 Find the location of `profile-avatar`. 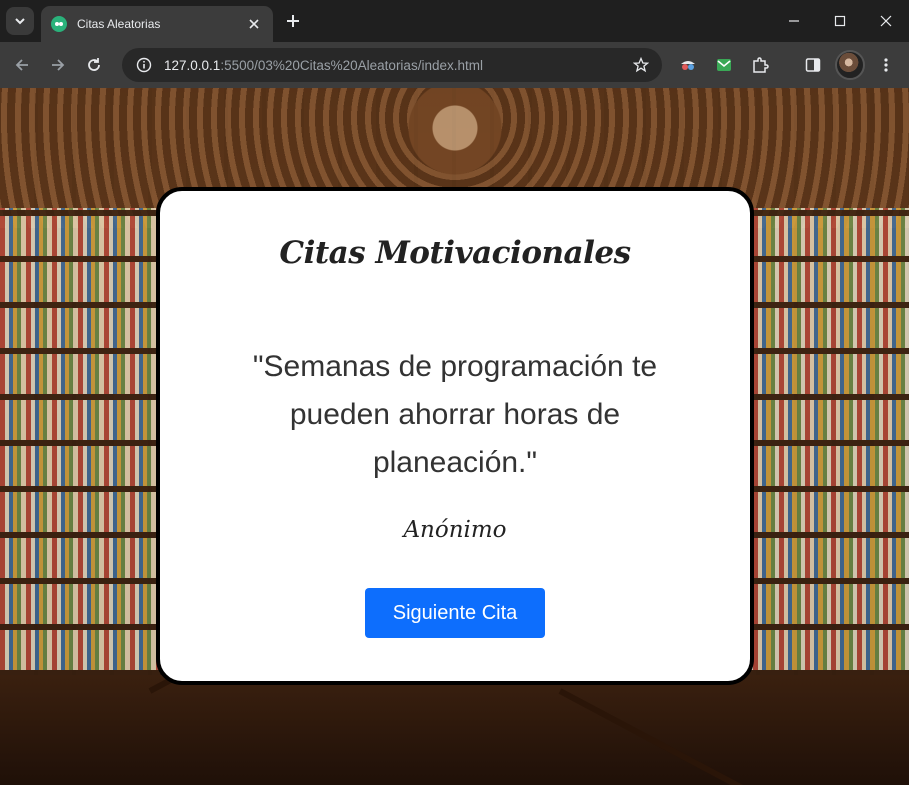

profile-avatar is located at coordinates (850, 65).